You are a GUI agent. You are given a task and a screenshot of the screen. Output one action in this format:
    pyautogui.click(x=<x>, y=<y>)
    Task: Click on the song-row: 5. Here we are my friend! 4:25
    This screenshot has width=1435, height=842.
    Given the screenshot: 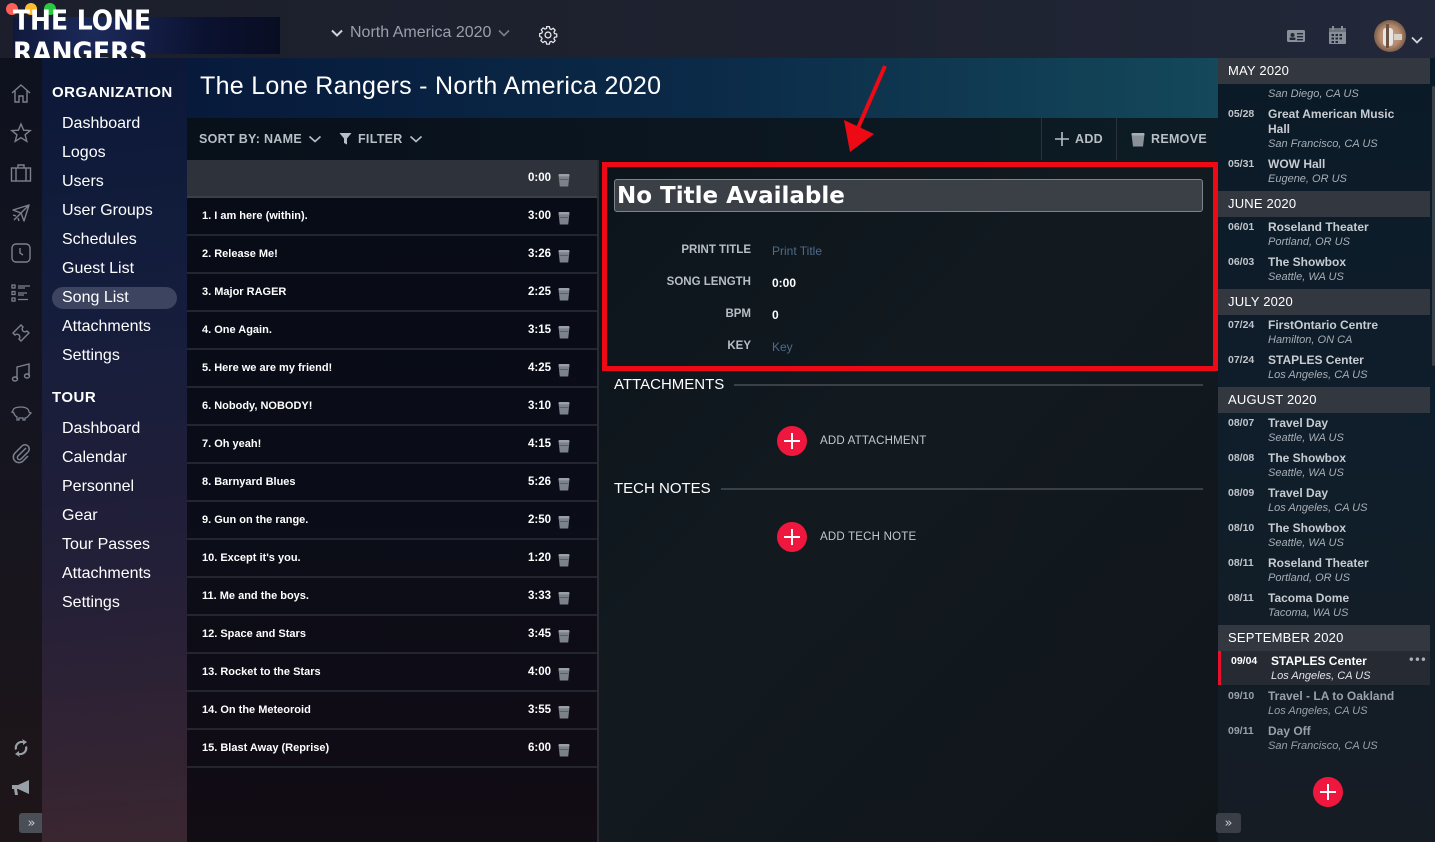 What is the action you would take?
    pyautogui.click(x=392, y=369)
    